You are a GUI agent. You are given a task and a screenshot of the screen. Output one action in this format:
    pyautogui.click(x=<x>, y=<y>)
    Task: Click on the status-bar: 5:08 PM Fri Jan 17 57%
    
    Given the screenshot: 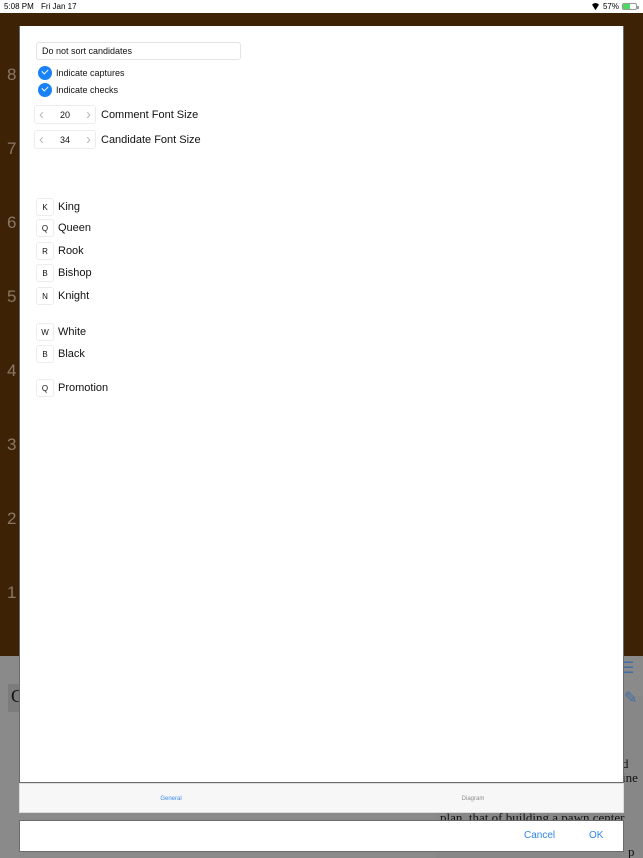 What is the action you would take?
    pyautogui.click(x=321, y=6)
    